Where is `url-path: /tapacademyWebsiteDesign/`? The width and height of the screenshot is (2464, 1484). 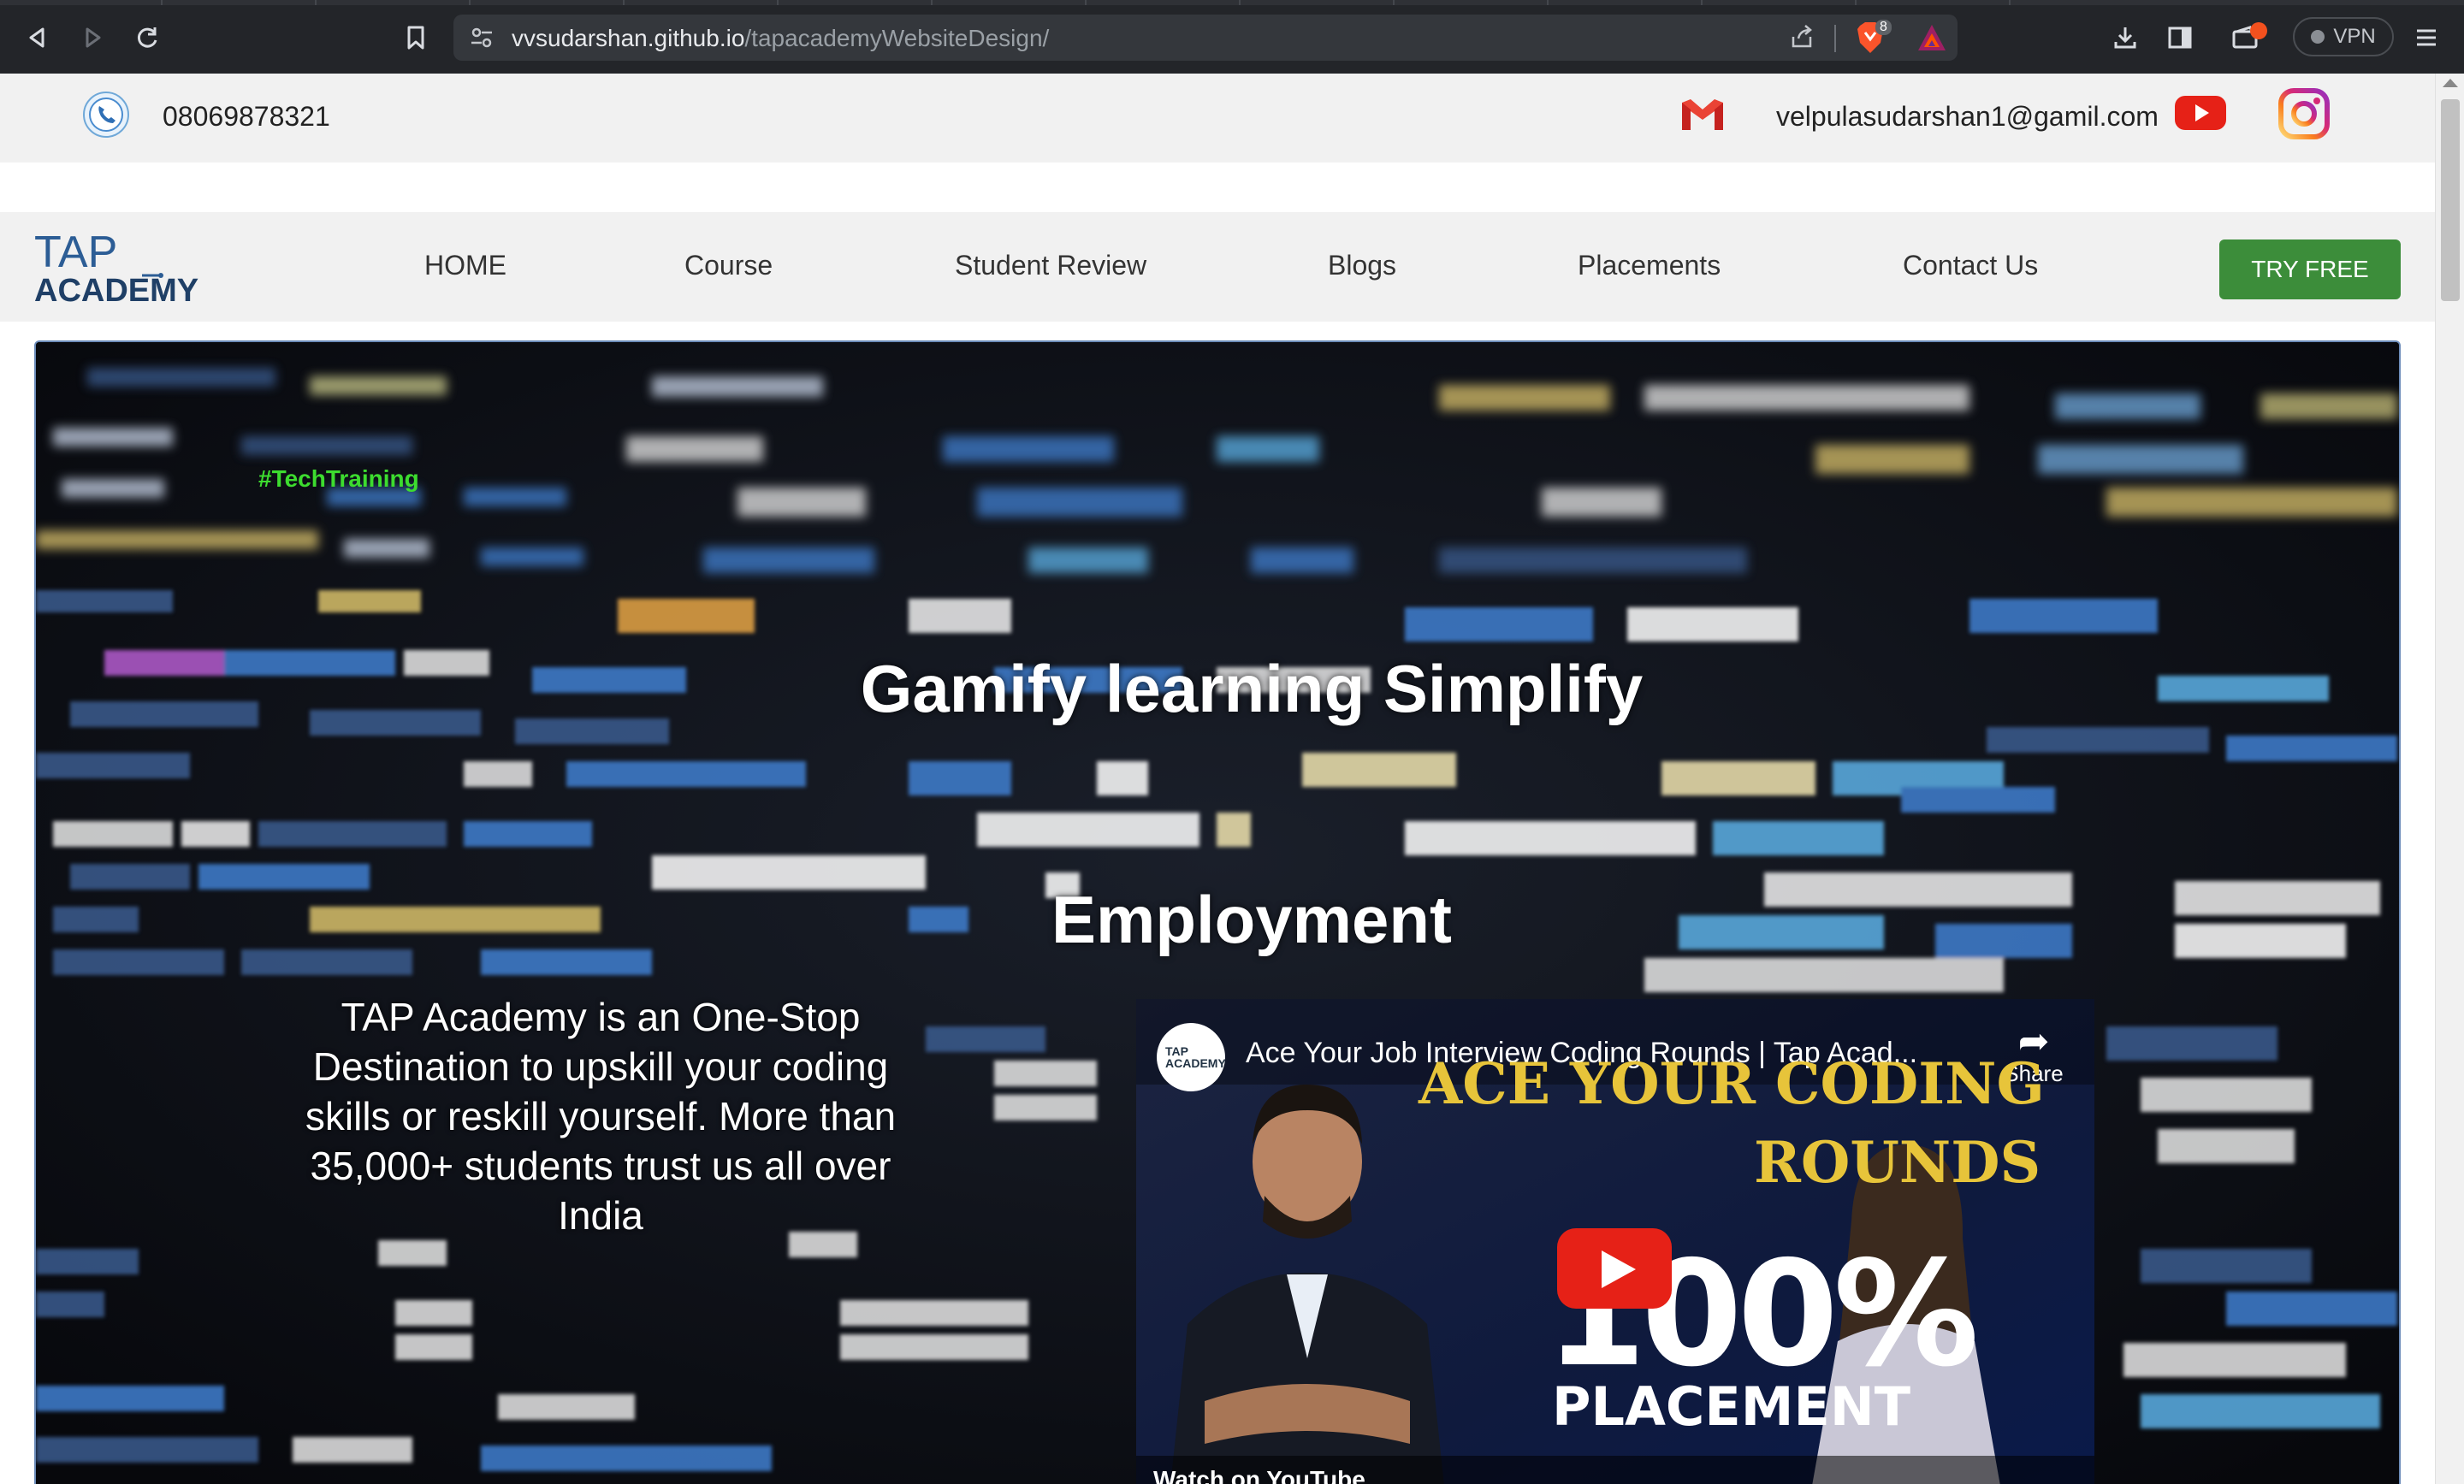 url-path: /tapacademyWebsiteDesign/ is located at coordinates (897, 38).